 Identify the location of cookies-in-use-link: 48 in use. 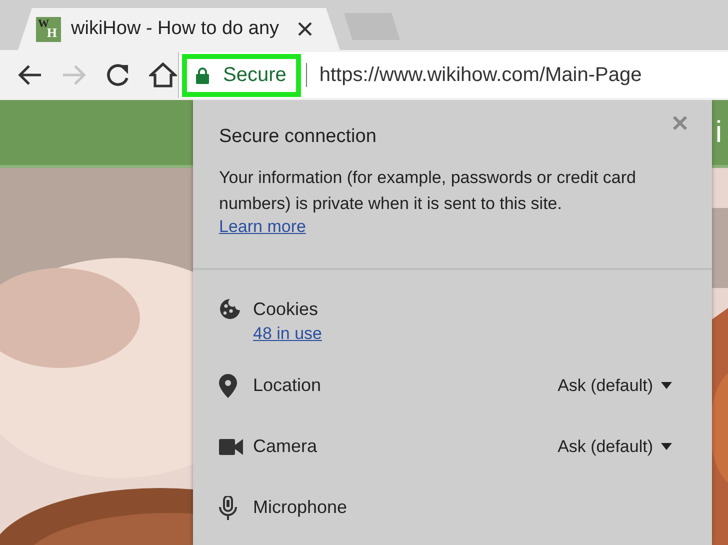
(462, 334).